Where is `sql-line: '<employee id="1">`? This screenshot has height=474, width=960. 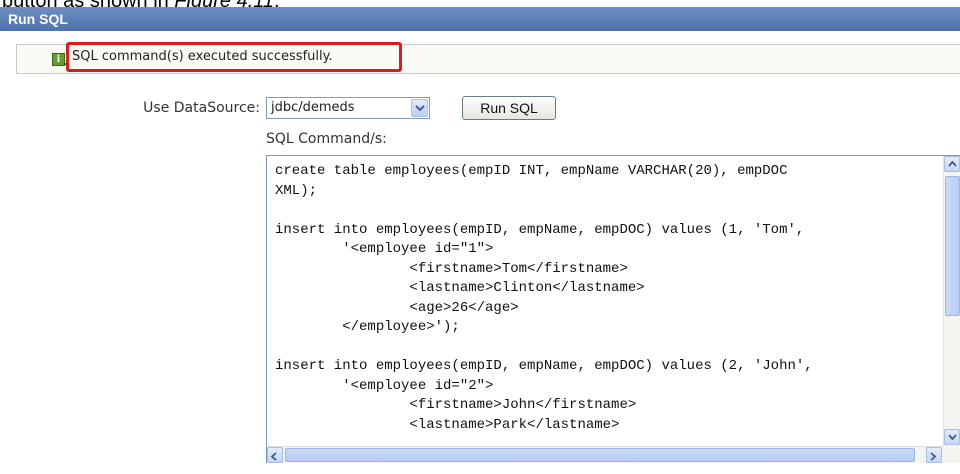 sql-line: '<employee id="1"> is located at coordinates (384, 249).